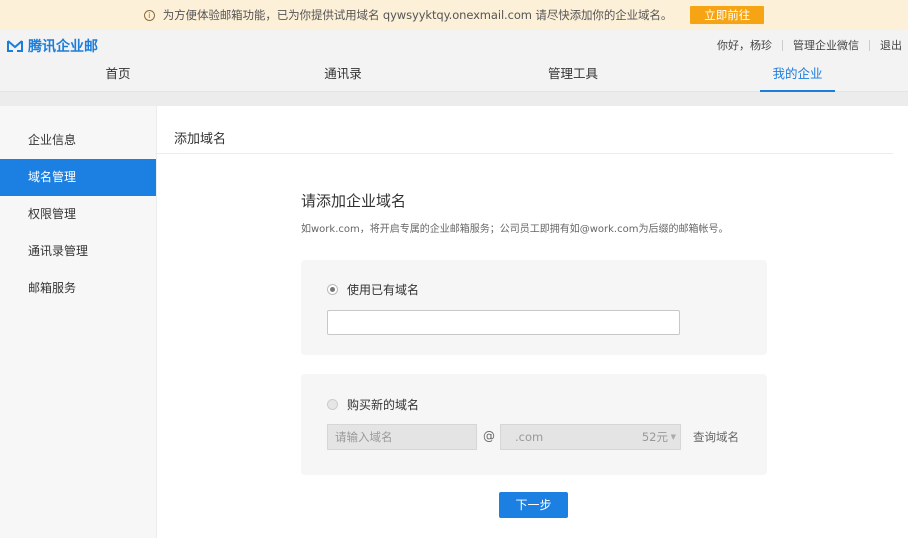  Describe the element at coordinates (332, 404) in the screenshot. I see `buy-domain-radio` at that location.